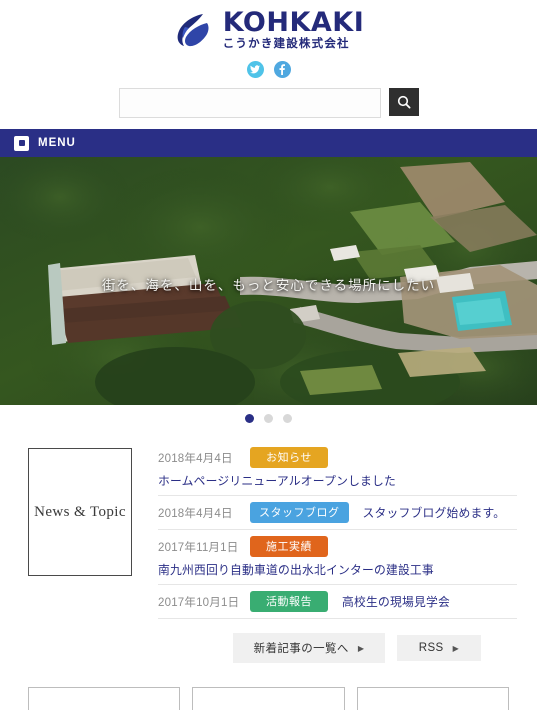 This screenshot has height=710, width=537. I want to click on news-category-badge: 施工実績, so click(289, 546).